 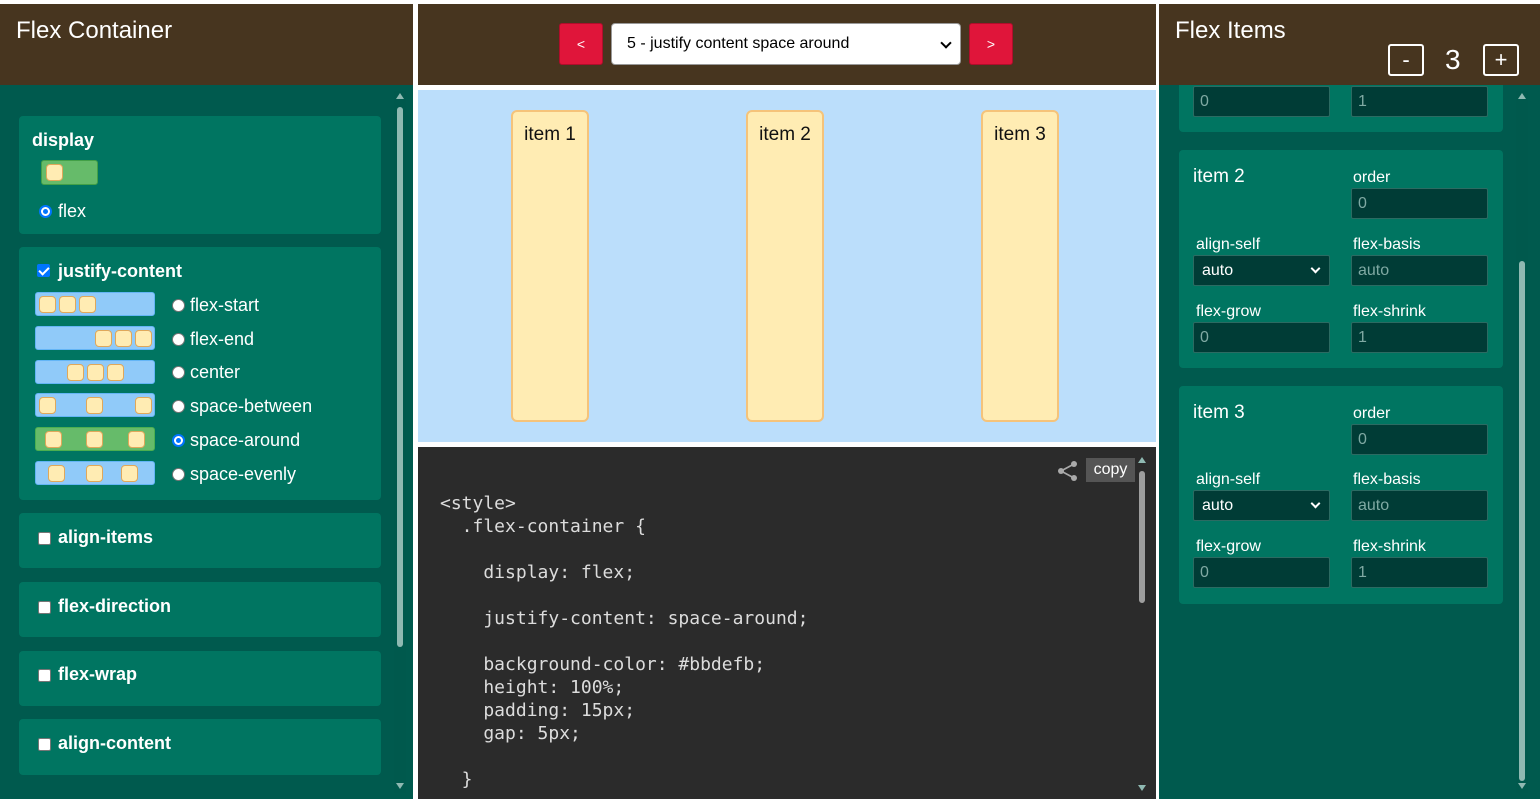 I want to click on preview-flex-start, so click(x=95, y=304).